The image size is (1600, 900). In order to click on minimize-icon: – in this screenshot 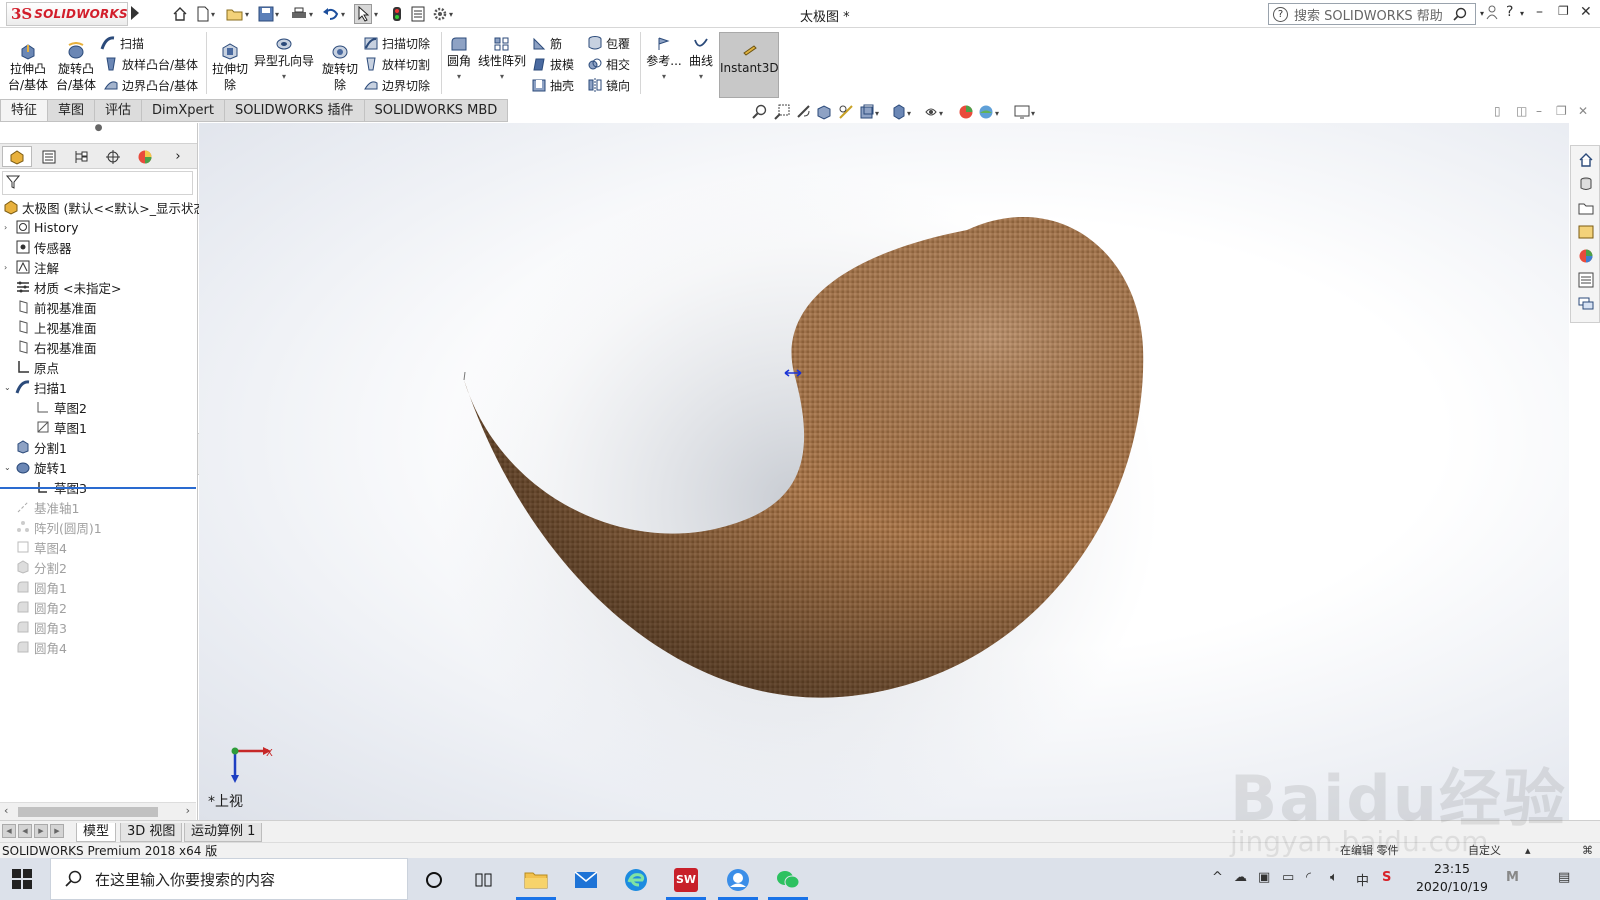, I will do `click(1539, 12)`.